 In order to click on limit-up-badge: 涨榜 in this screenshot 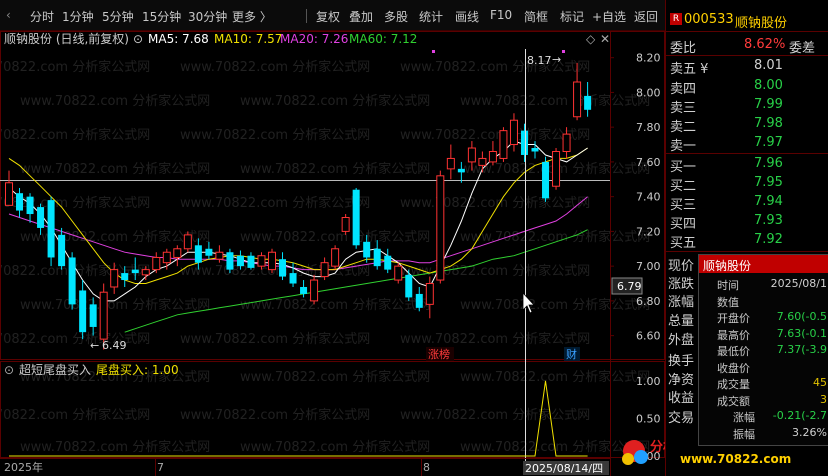, I will do `click(439, 354)`.